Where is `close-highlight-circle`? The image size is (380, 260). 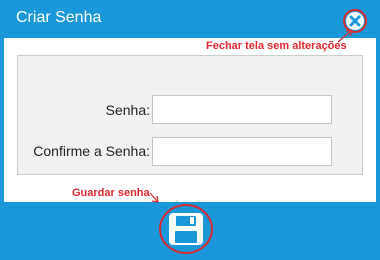 close-highlight-circle is located at coordinates (355, 21).